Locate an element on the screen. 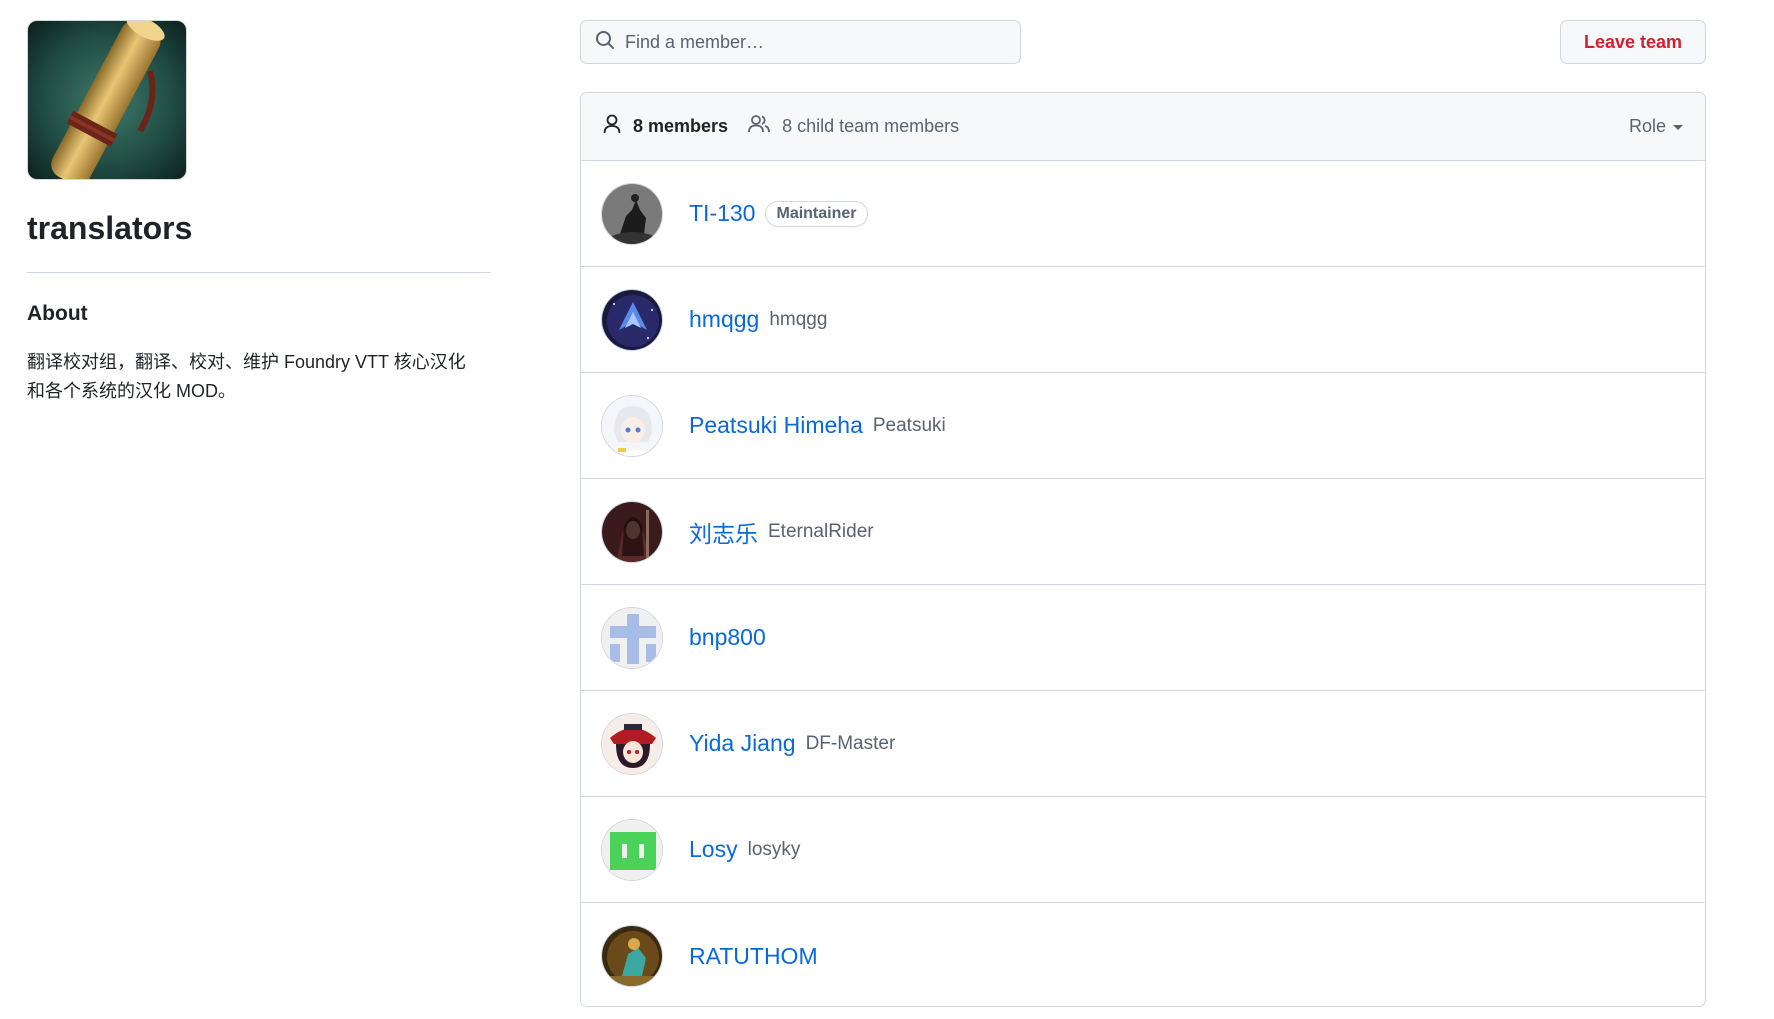 Image resolution: width=1774 pixels, height=1019 pixels. role-label: Role is located at coordinates (1647, 126).